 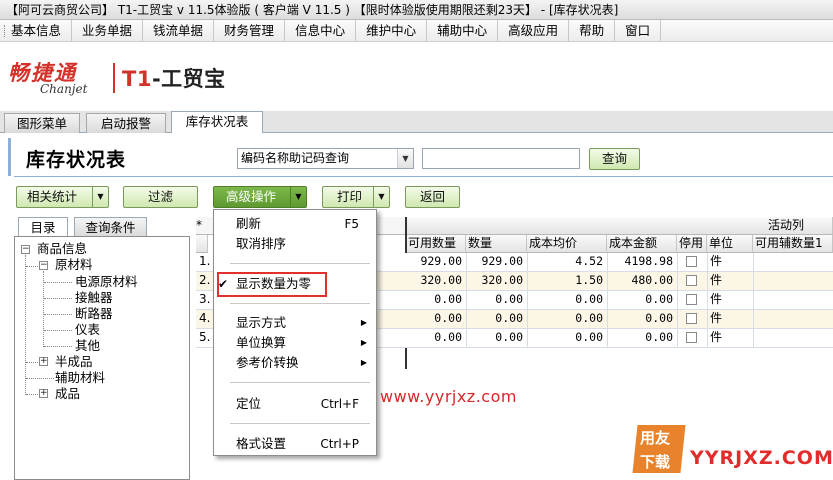 I want to click on header-divider, so click(x=423, y=176).